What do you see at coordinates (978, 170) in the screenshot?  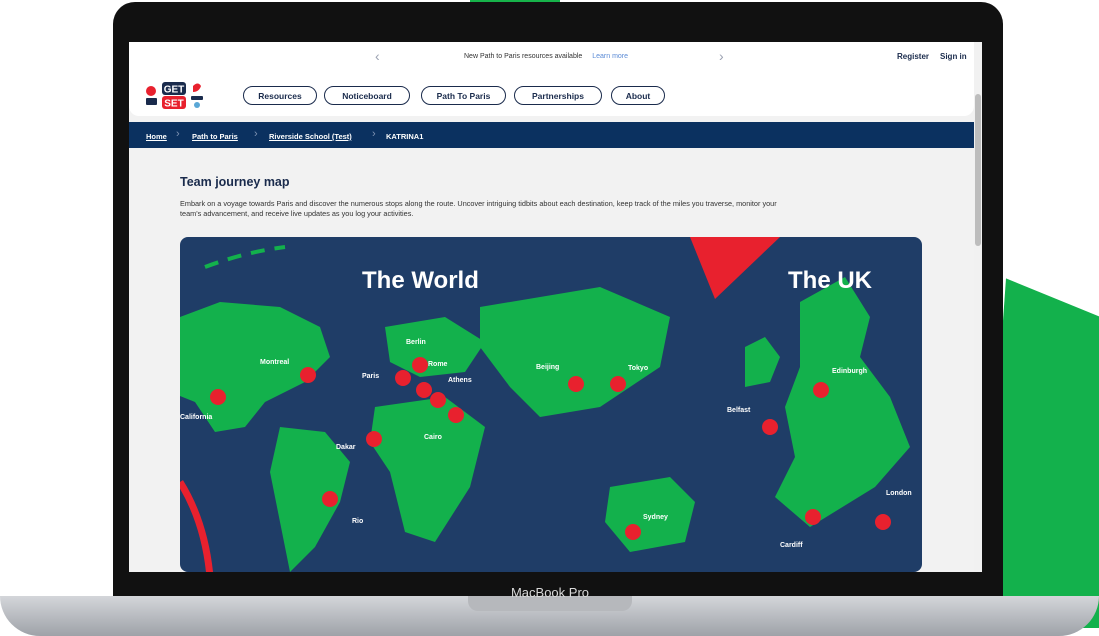 I see `scrollbar-thumb` at bounding box center [978, 170].